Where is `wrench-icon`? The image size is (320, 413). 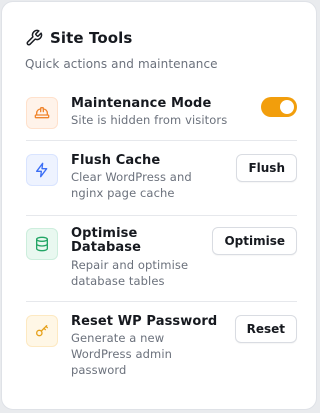 wrench-icon is located at coordinates (34, 37).